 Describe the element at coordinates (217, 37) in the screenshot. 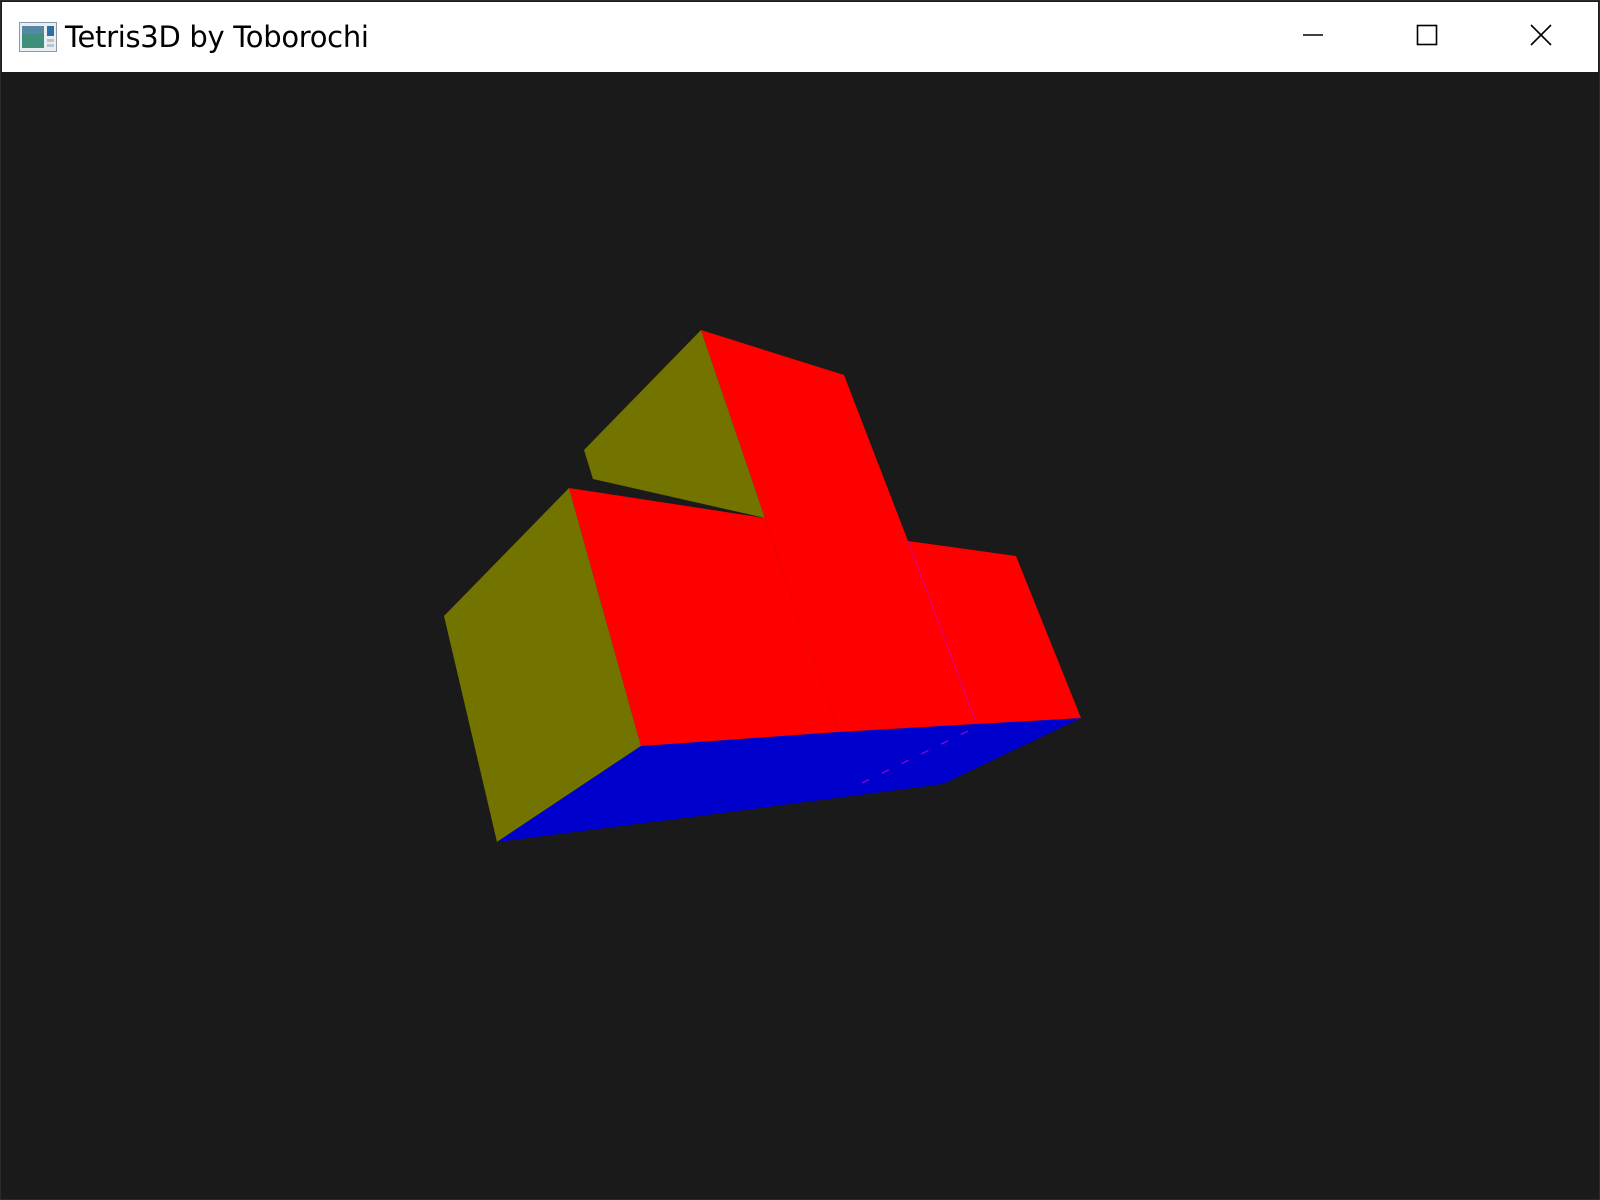

I see `window-title: Tetris3D by Toborochi` at that location.